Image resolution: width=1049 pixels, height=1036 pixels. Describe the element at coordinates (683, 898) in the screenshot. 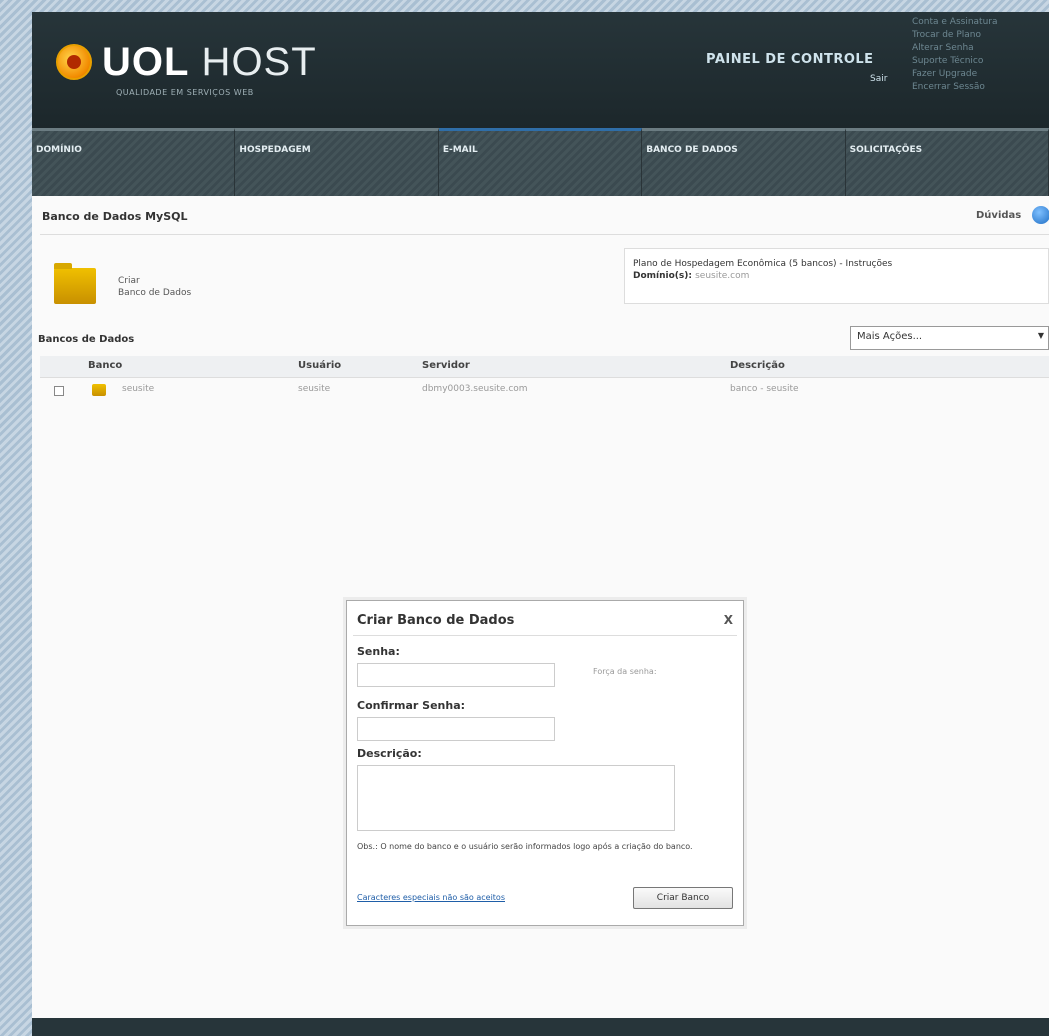

I see `create-database-button: Criar Banco` at that location.